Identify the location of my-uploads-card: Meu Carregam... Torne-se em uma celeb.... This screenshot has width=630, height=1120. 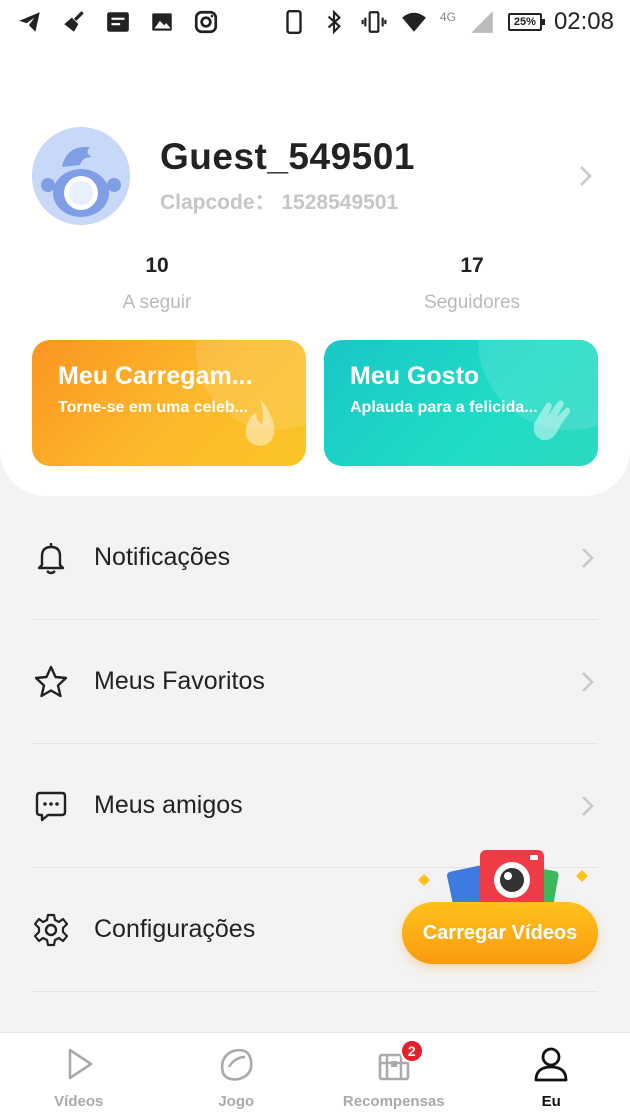
(169, 403).